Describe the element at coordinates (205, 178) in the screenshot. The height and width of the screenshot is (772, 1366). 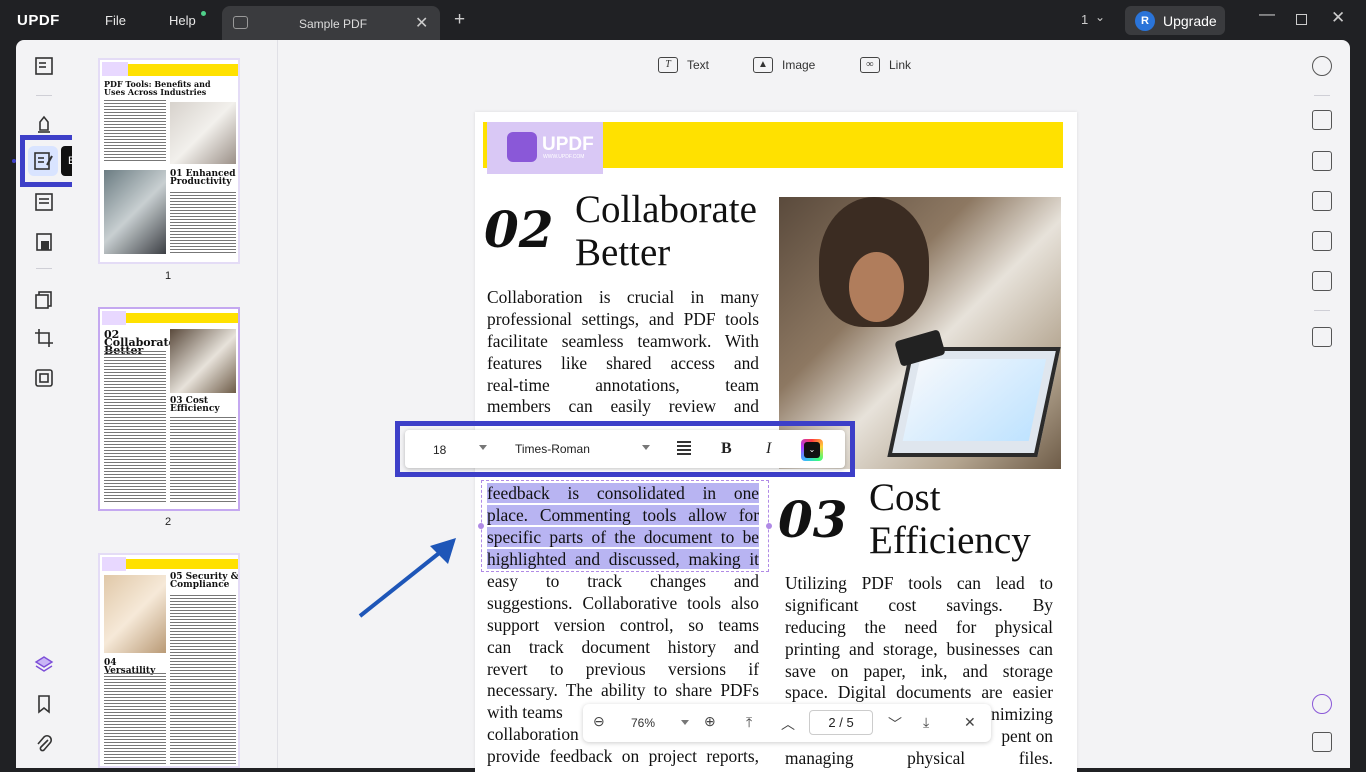
I see `thumb-1-section: 01 Enhanced Productivity` at that location.